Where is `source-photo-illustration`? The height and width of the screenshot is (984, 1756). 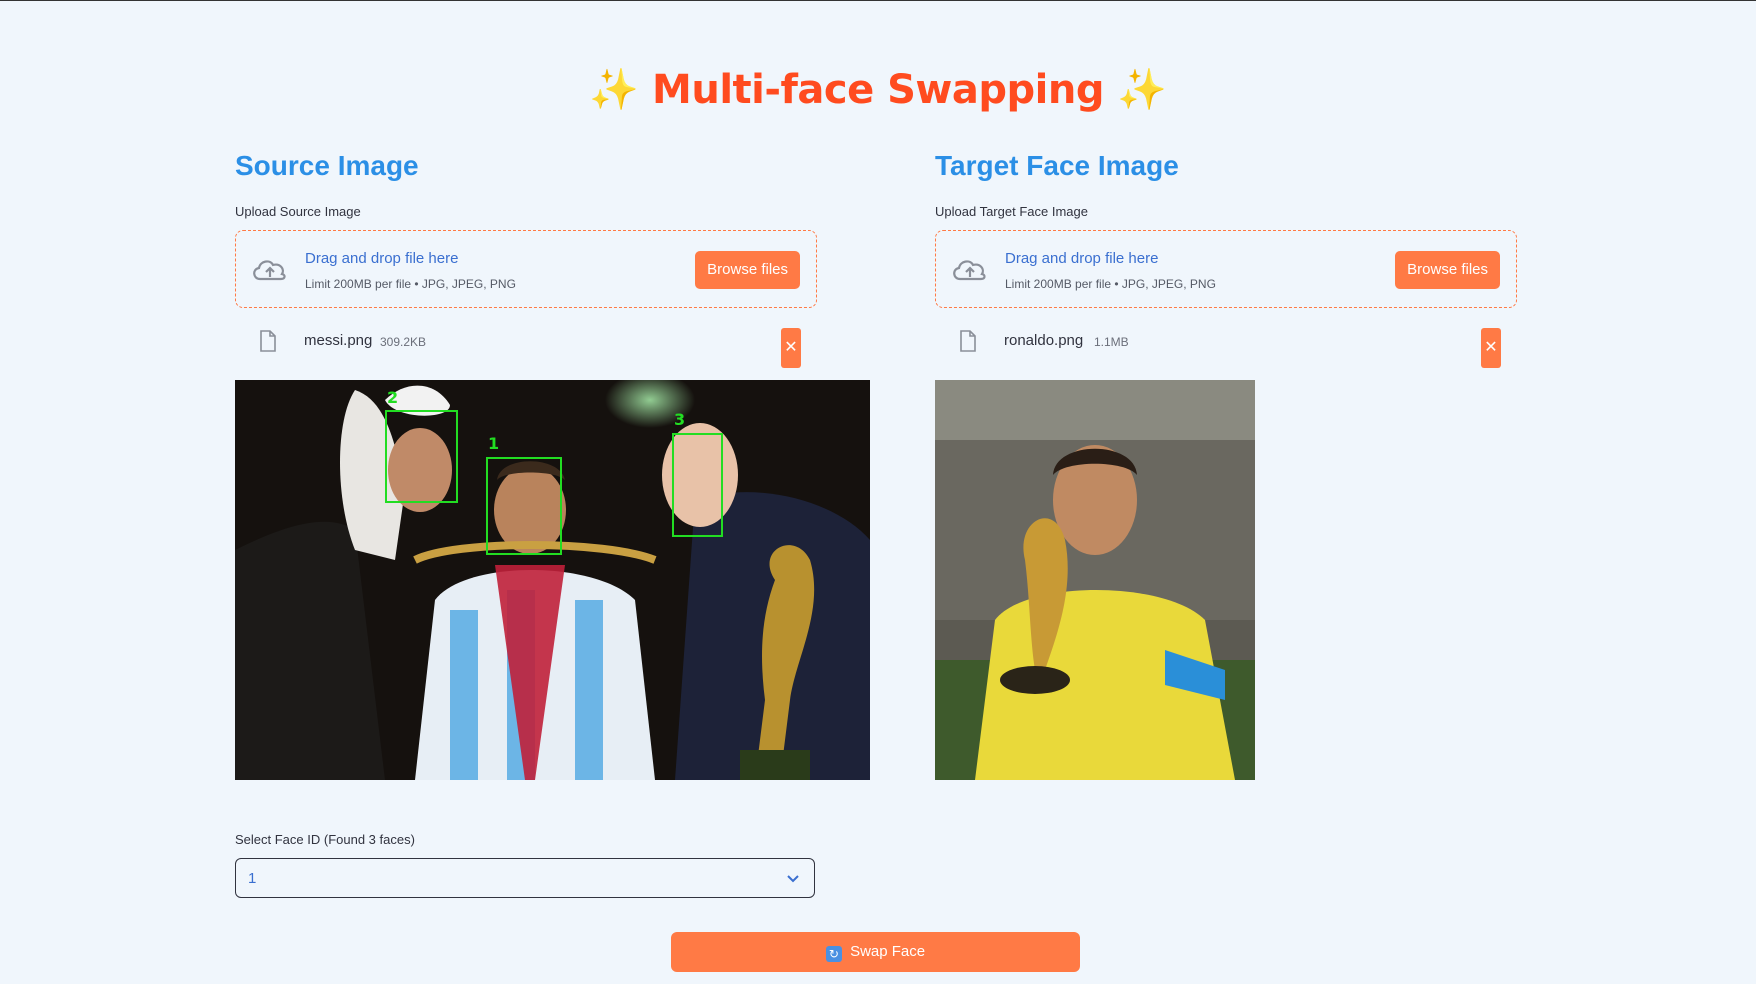 source-photo-illustration is located at coordinates (552, 580).